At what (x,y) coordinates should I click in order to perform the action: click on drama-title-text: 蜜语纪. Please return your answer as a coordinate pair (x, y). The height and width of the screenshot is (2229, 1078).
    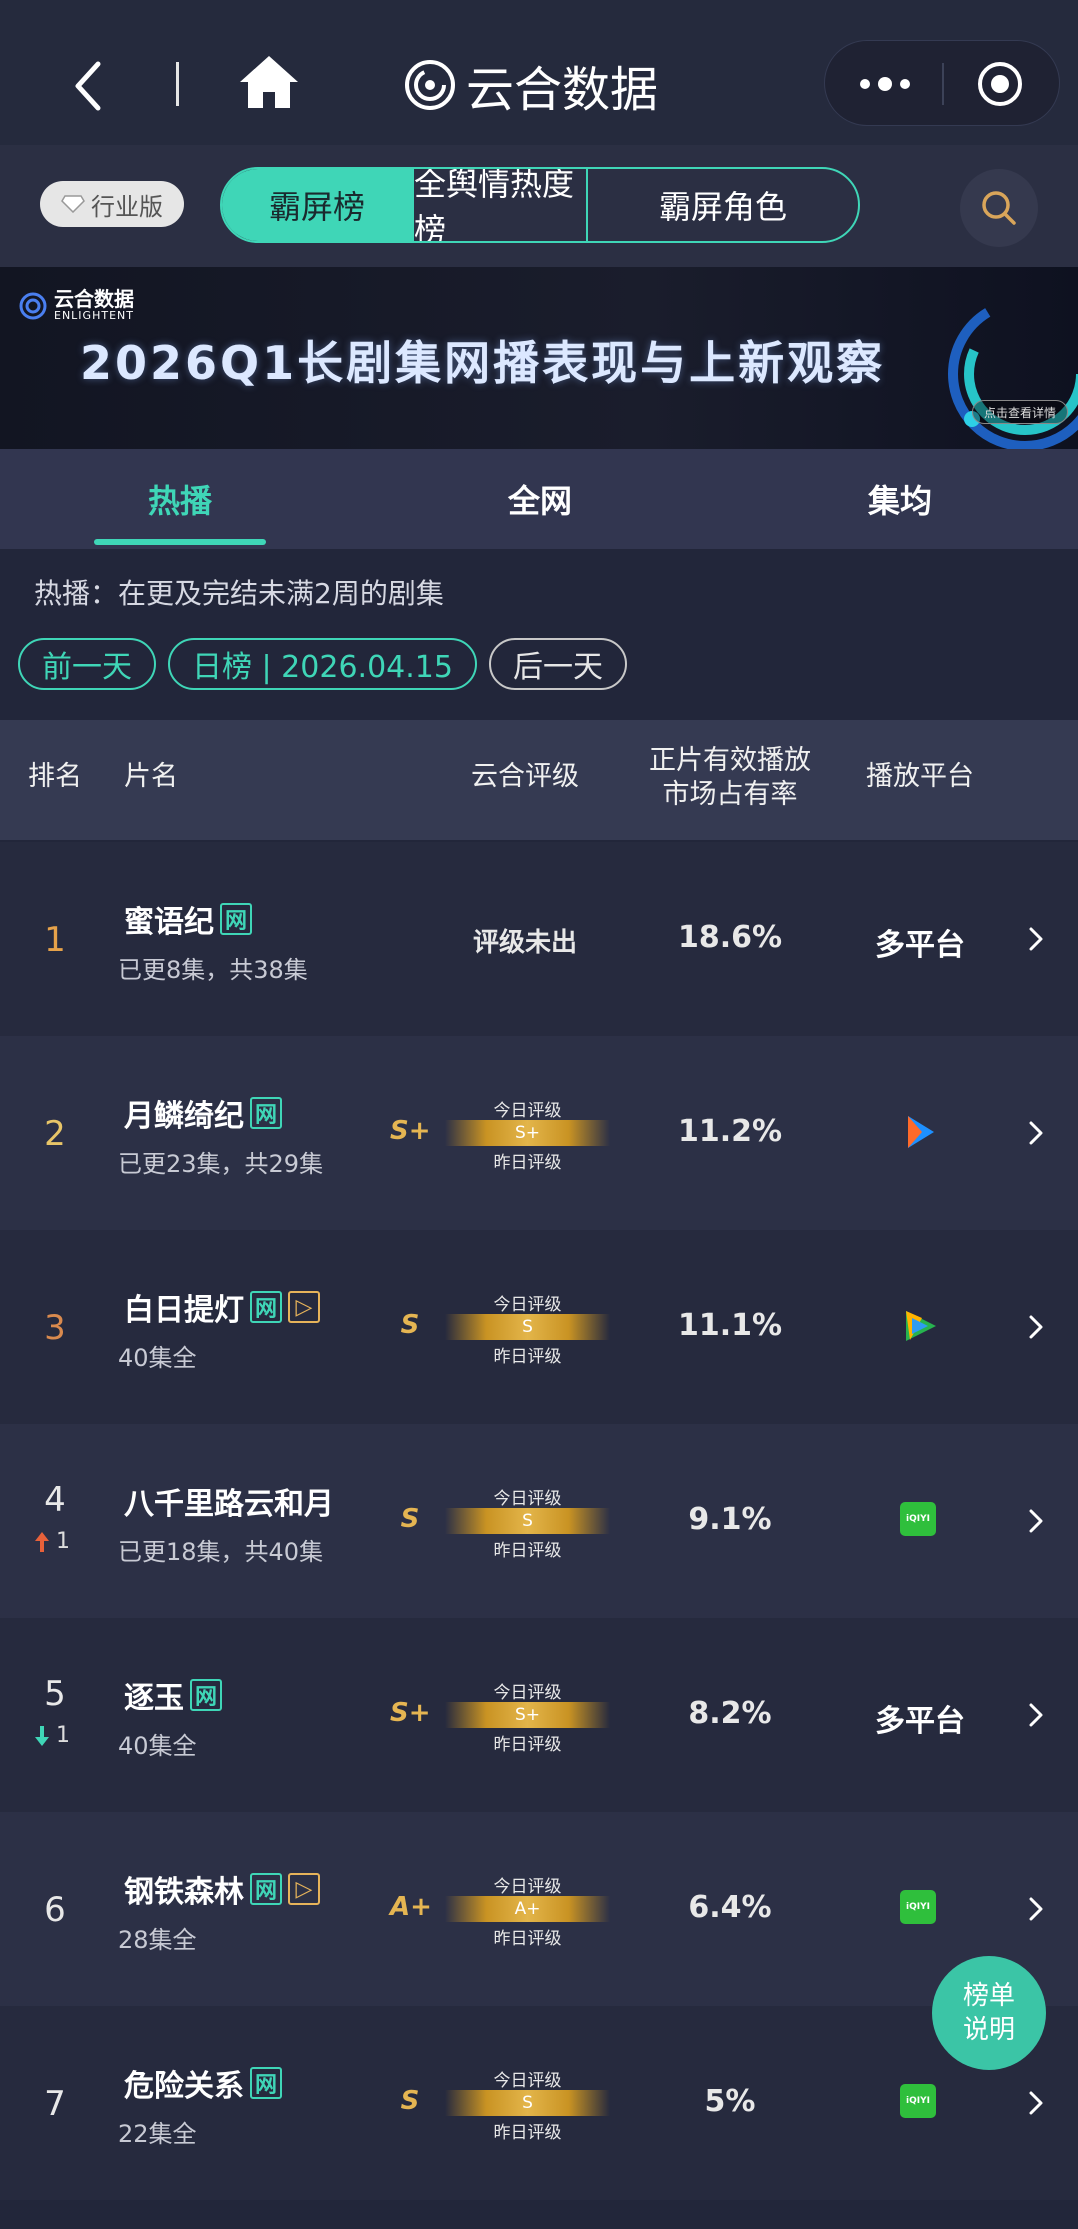
    Looking at the image, I should click on (169, 922).